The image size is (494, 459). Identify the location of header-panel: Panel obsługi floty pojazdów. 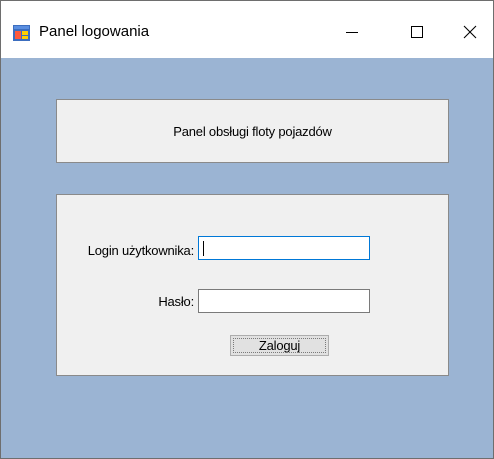
(252, 131).